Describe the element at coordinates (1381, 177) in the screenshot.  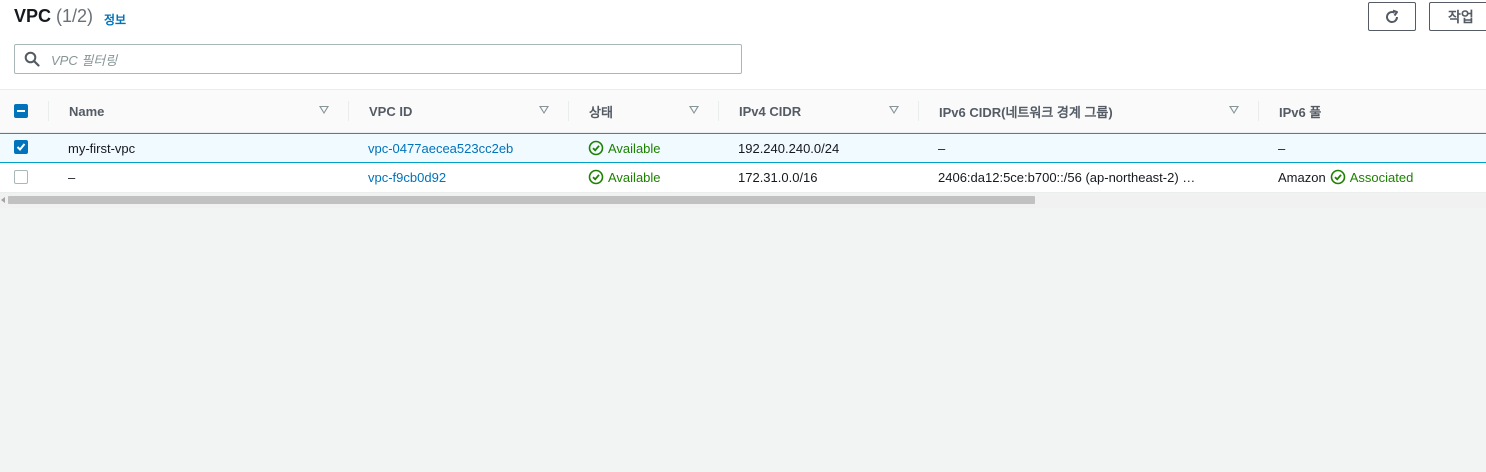
I see `status-text: Associated` at that location.